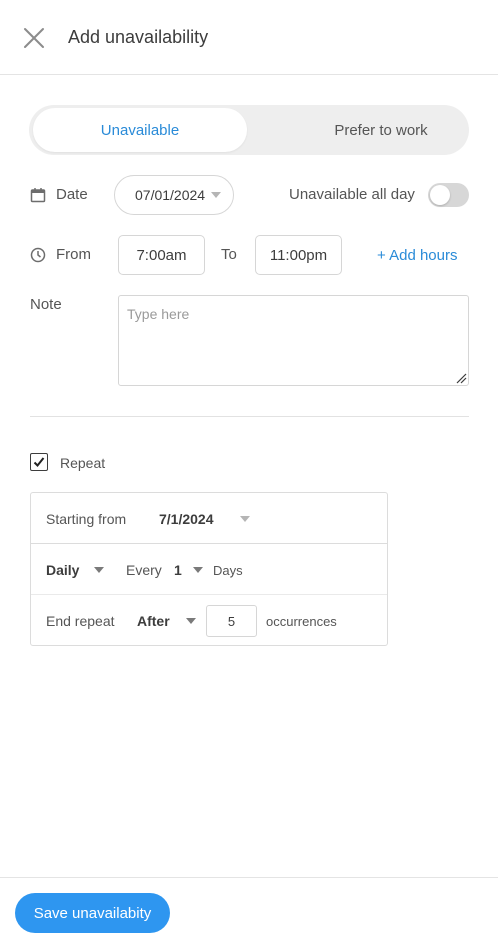 The width and height of the screenshot is (498, 943). I want to click on checkmark-icon, so click(39, 462).